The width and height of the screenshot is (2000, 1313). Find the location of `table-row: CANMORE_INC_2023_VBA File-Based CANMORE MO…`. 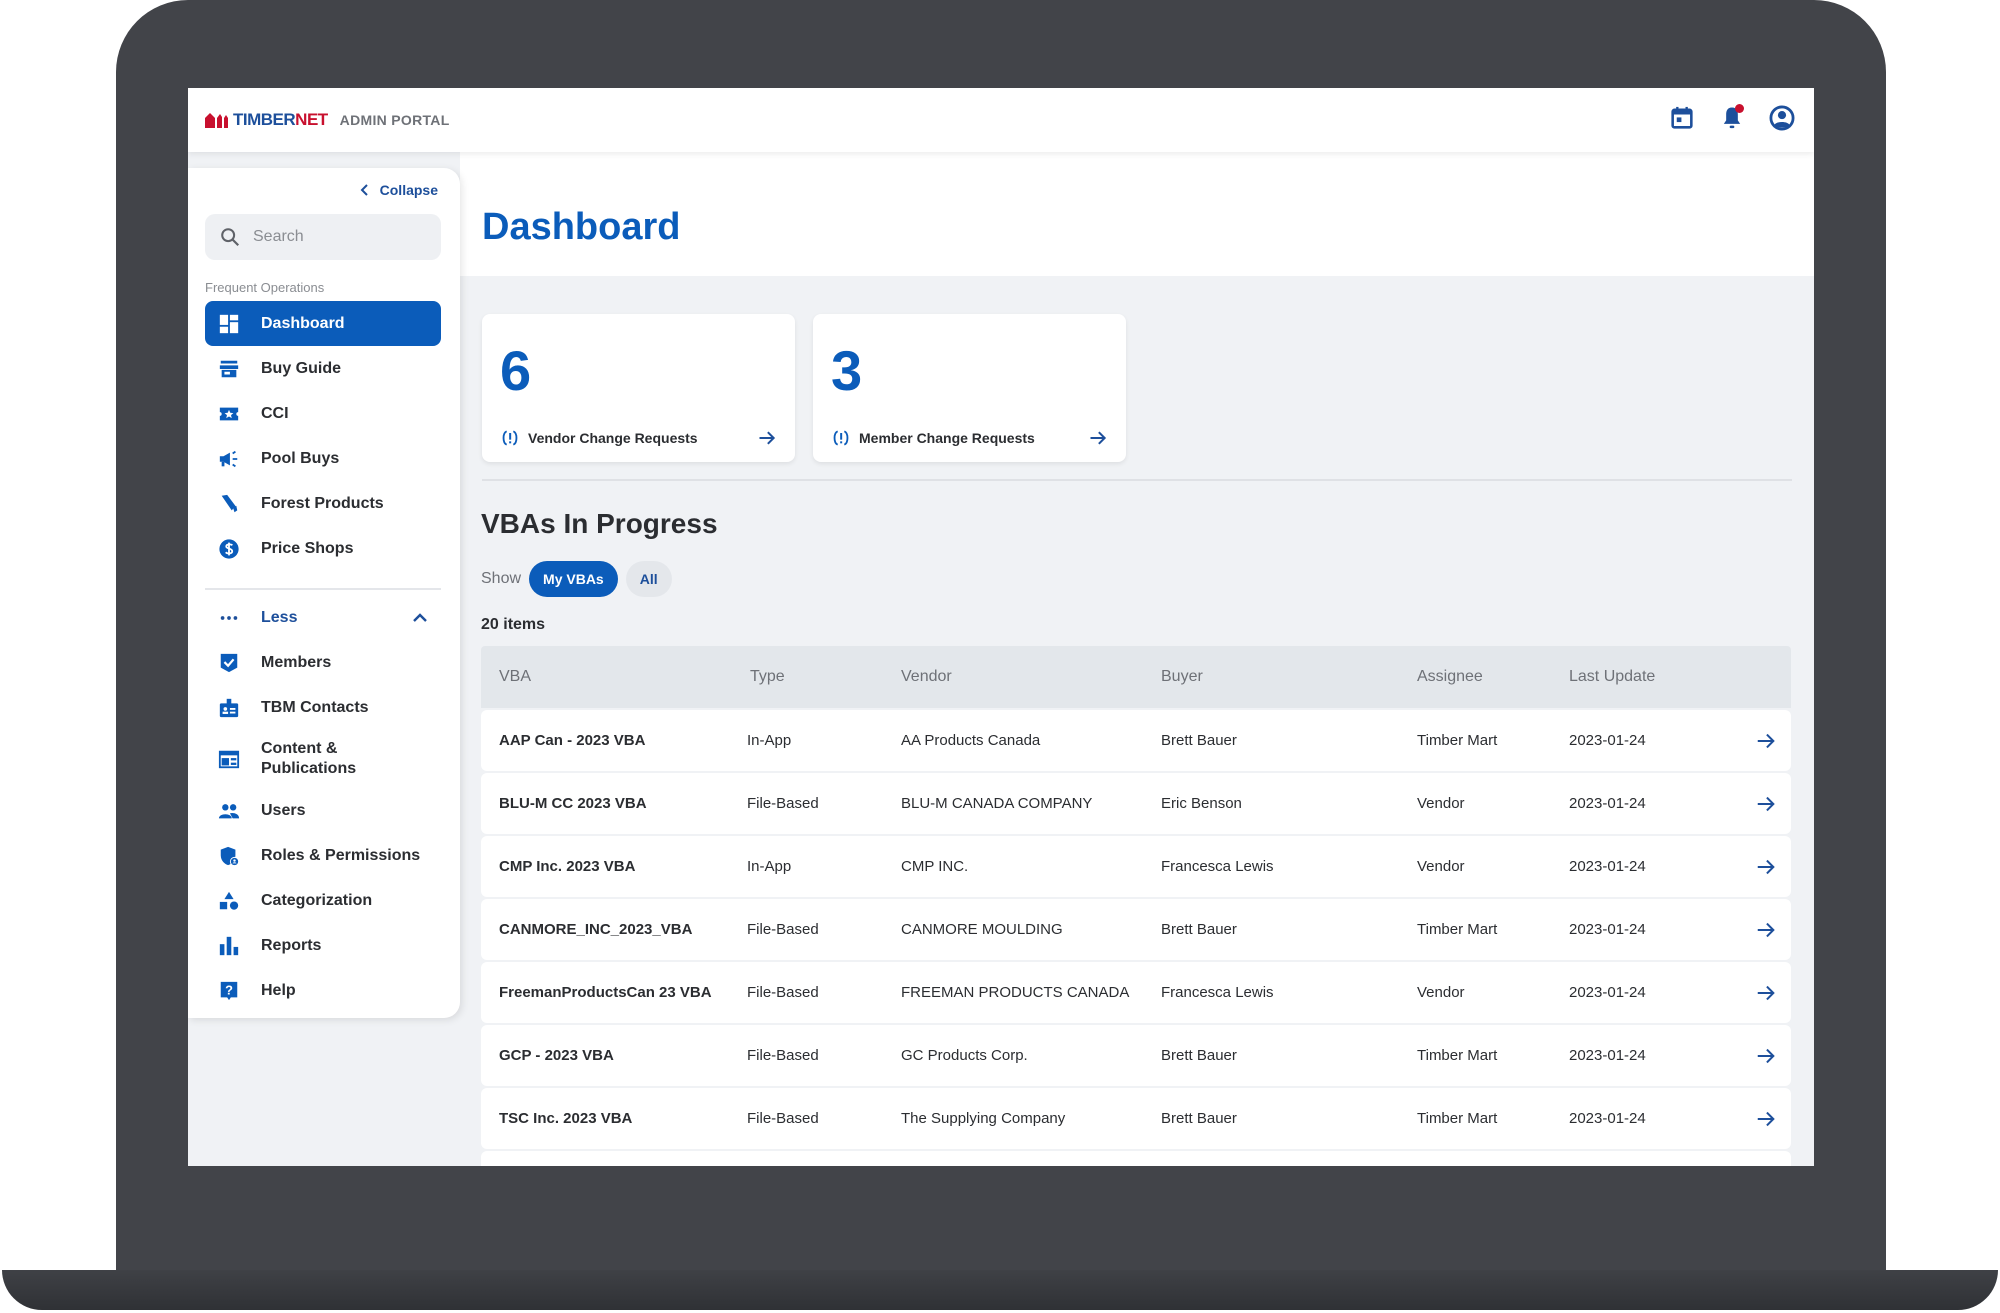

table-row: CANMORE_INC_2023_VBA File-Based CANMORE MO… is located at coordinates (1136, 929).